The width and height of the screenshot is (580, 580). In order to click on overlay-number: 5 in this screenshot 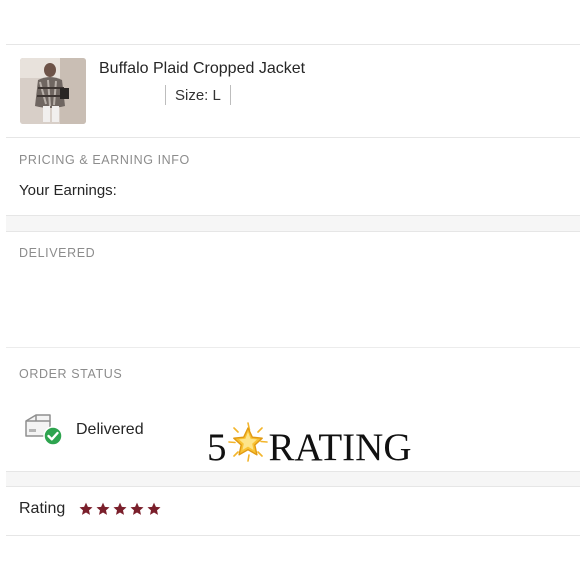, I will do `click(217, 447)`.